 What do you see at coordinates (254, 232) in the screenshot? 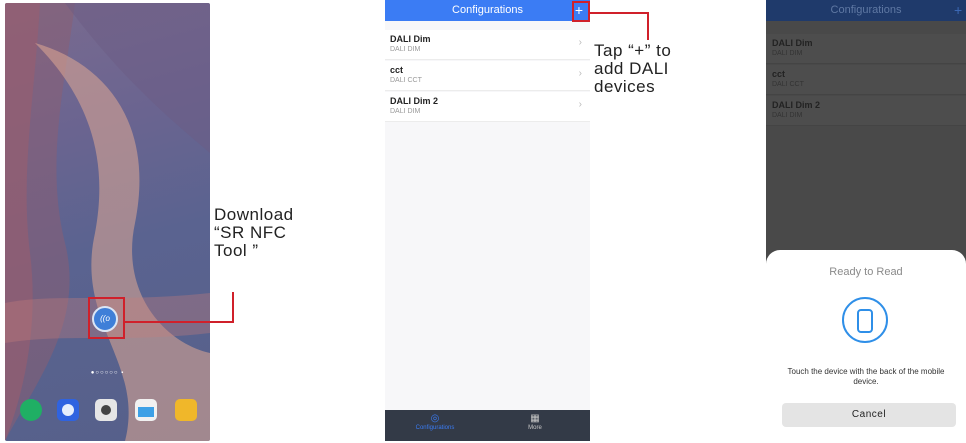
I see `download-note: Download “SR NFC Tool ”` at bounding box center [254, 232].